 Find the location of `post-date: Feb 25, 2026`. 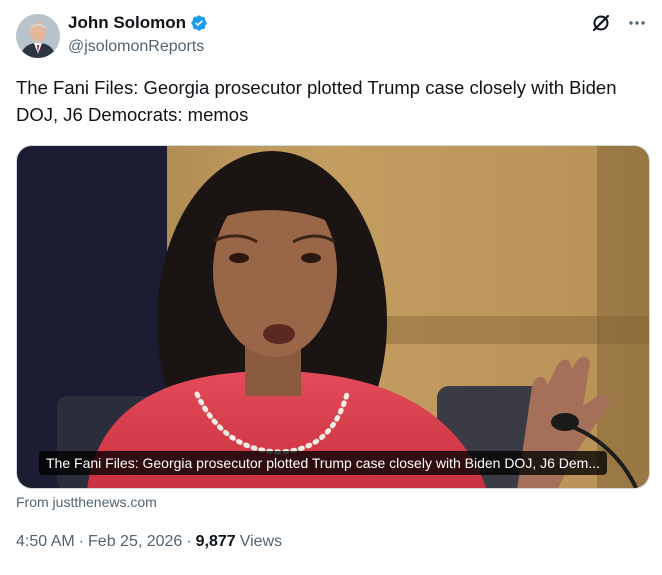

post-date: Feb 25, 2026 is located at coordinates (135, 542).